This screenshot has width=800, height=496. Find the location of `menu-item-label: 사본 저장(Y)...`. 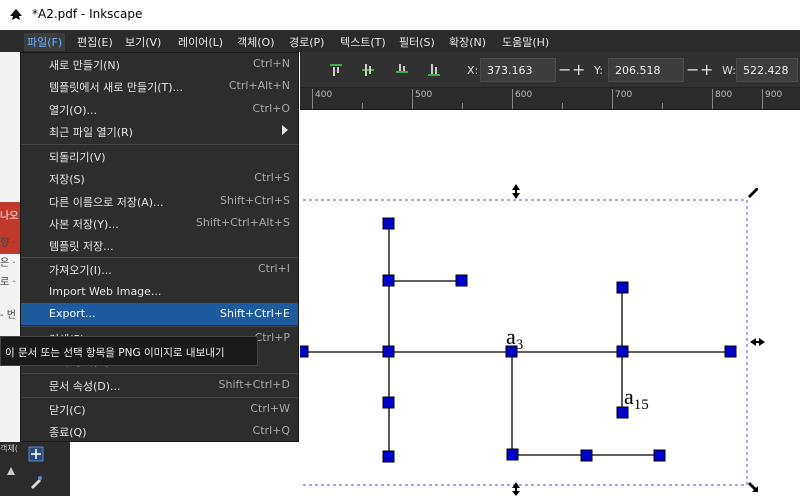

menu-item-label: 사본 저장(Y)... is located at coordinates (84, 224).